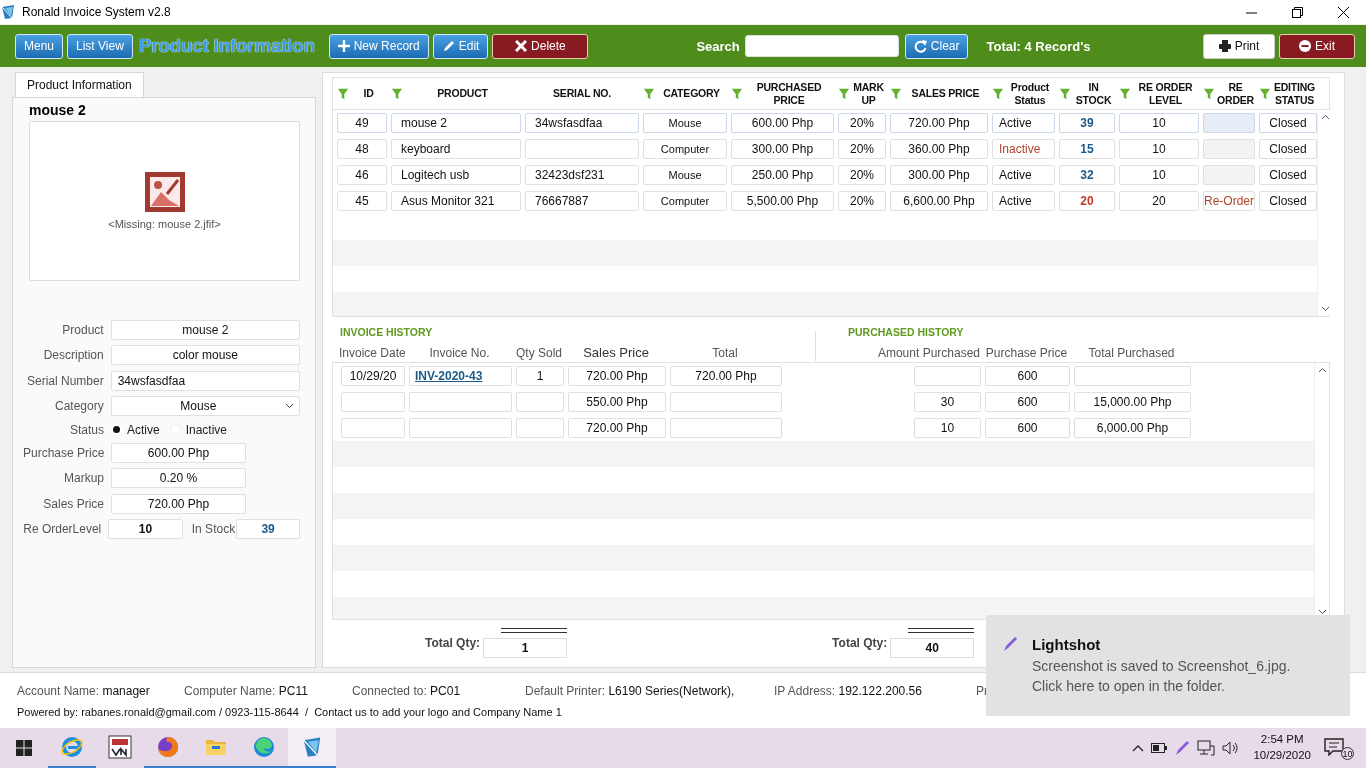 Image resolution: width=1366 pixels, height=768 pixels. What do you see at coordinates (932, 648) in the screenshot?
I see `total-field: 40` at bounding box center [932, 648].